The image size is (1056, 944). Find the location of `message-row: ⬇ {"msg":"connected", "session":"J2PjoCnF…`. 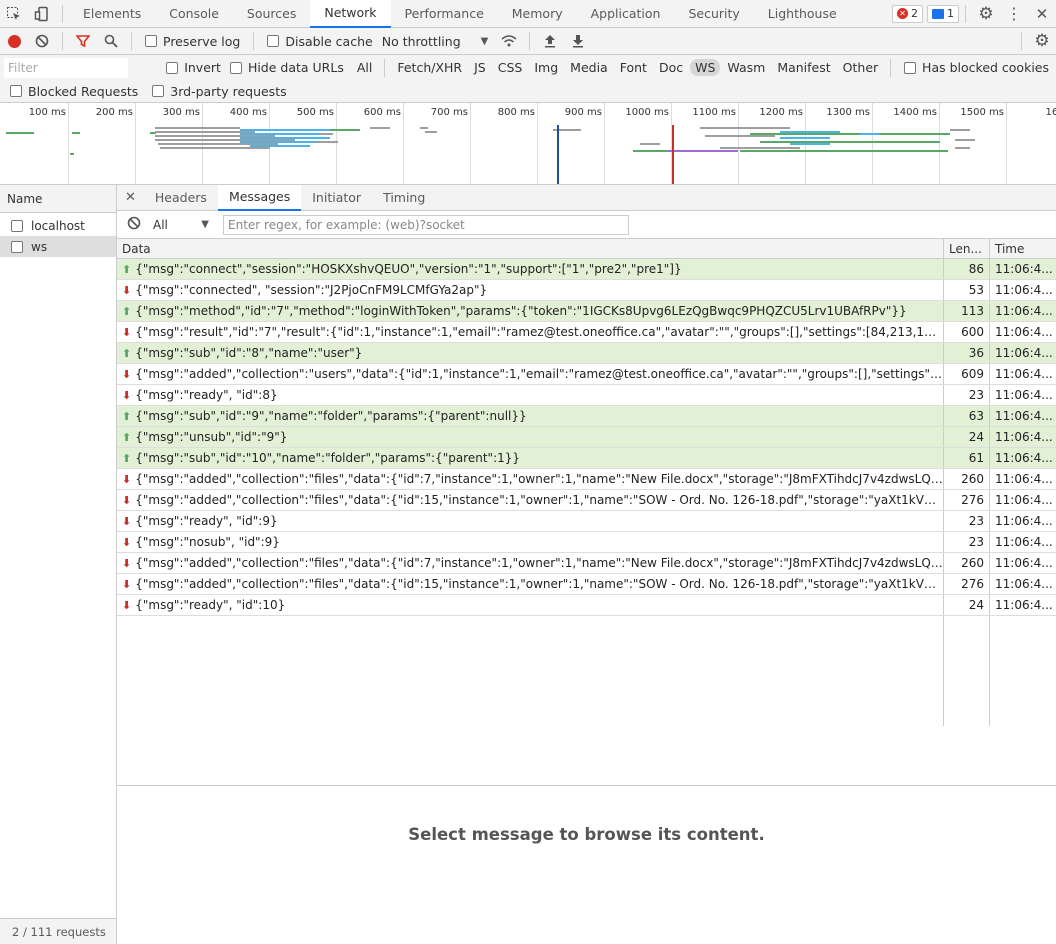

message-row: ⬇ {"msg":"connected", "session":"J2PjoCnF… is located at coordinates (586, 290).